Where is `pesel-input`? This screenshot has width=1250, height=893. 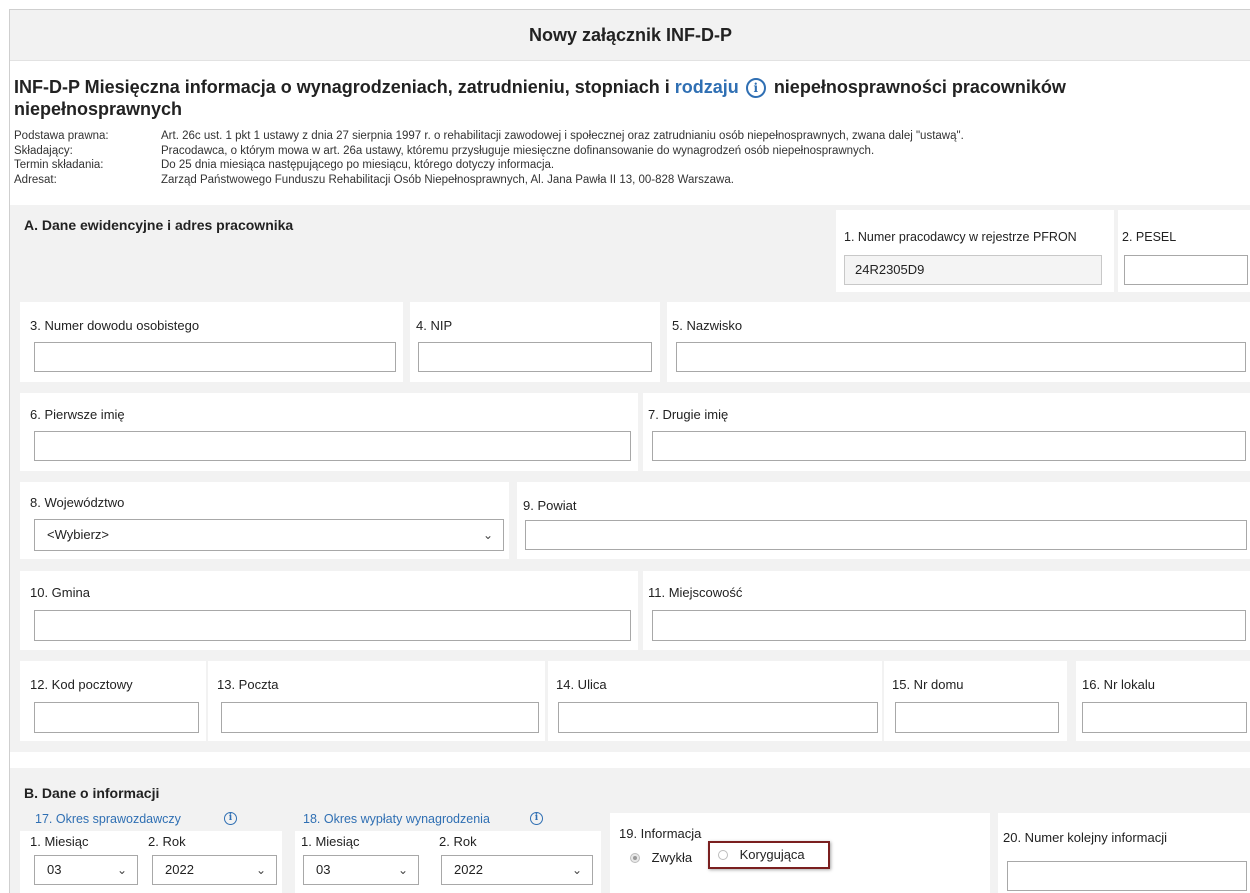 pesel-input is located at coordinates (1186, 270).